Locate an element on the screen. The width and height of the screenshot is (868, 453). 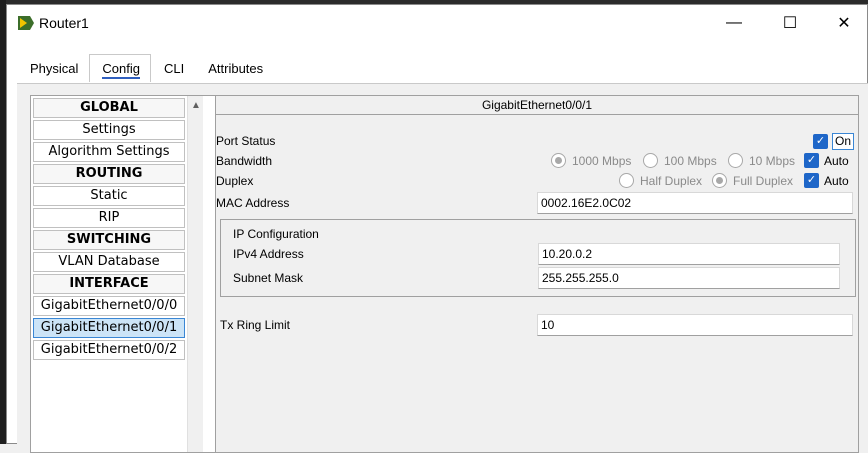
duplex-auto-label: Auto is located at coordinates (836, 181).